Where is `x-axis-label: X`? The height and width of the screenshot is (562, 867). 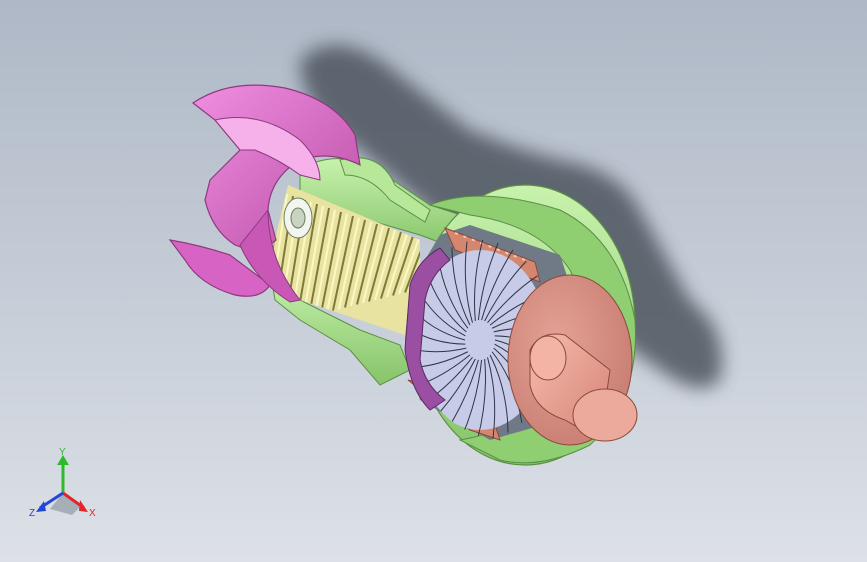
x-axis-label: X is located at coordinates (92, 513).